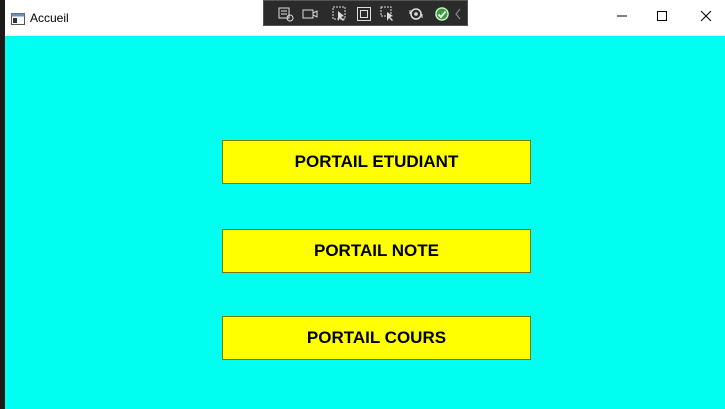 This screenshot has height=409, width=725. Describe the element at coordinates (340, 14) in the screenshot. I see `select-element-icon` at that location.